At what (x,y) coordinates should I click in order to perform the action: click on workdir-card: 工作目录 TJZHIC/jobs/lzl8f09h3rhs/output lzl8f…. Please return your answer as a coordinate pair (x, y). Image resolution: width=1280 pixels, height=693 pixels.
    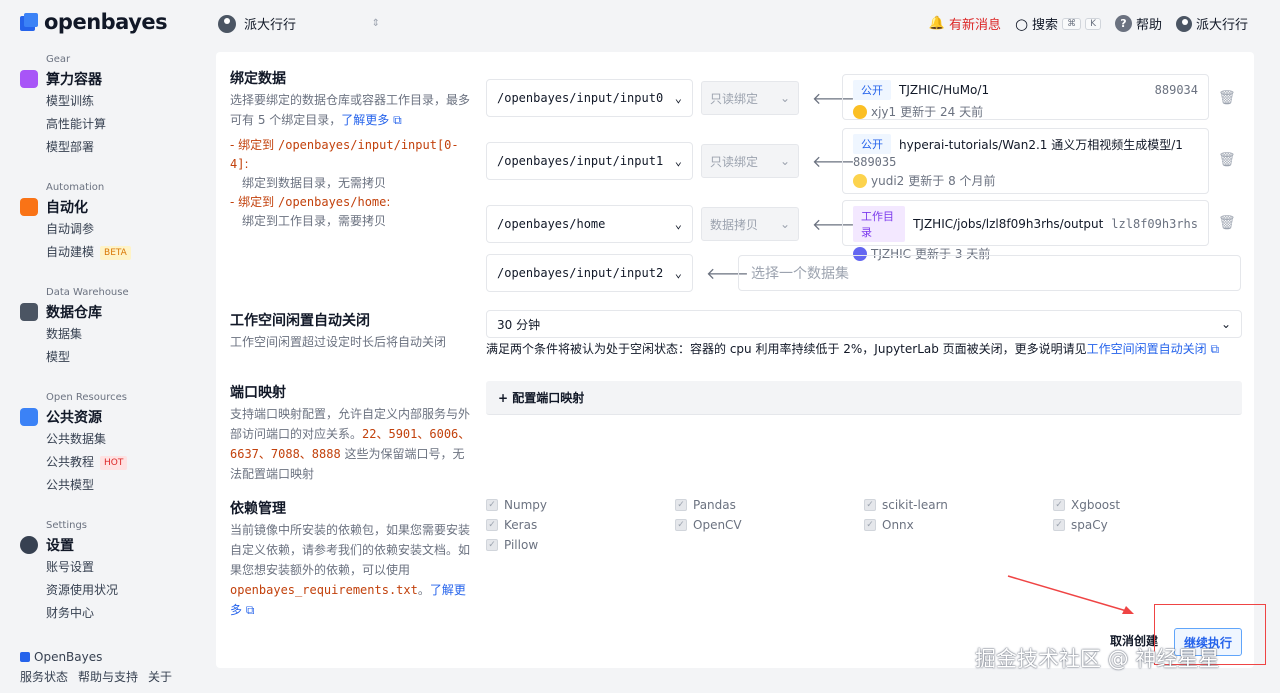
    Looking at the image, I should click on (1025, 230).